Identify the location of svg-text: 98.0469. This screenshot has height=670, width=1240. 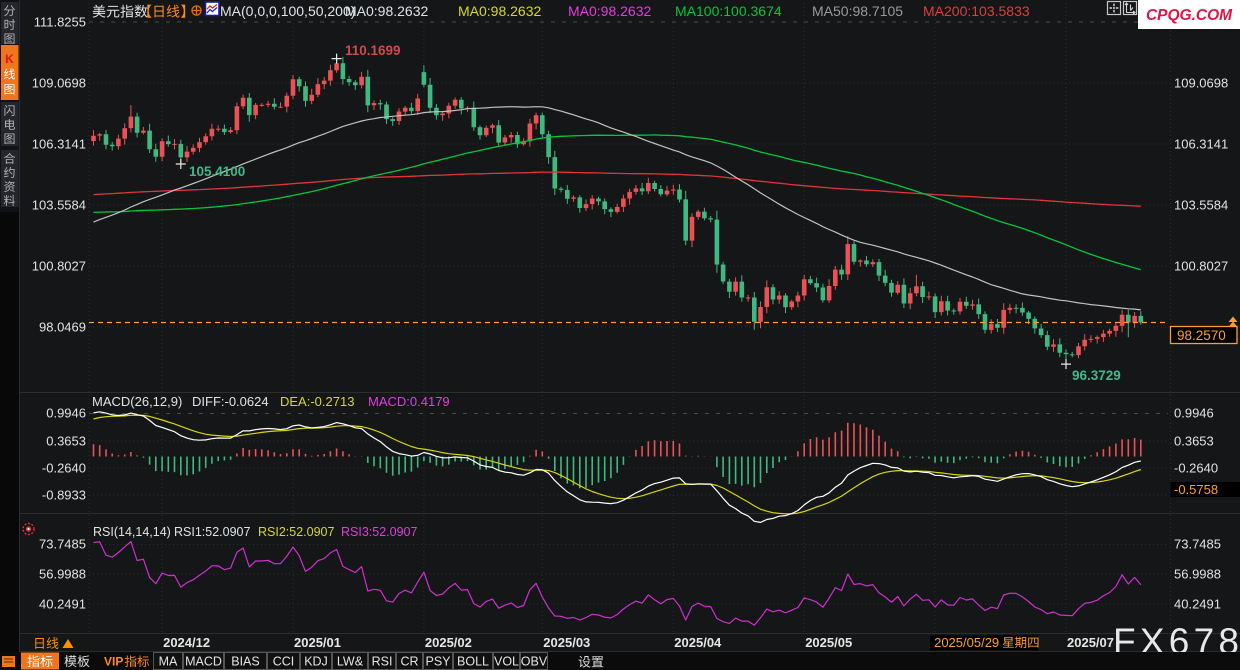
(62, 327).